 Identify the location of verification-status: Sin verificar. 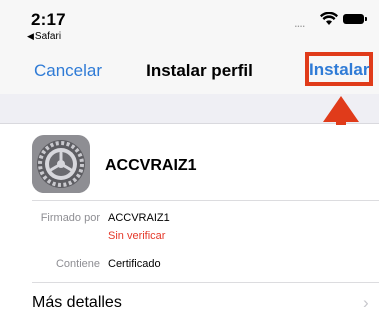
(137, 236).